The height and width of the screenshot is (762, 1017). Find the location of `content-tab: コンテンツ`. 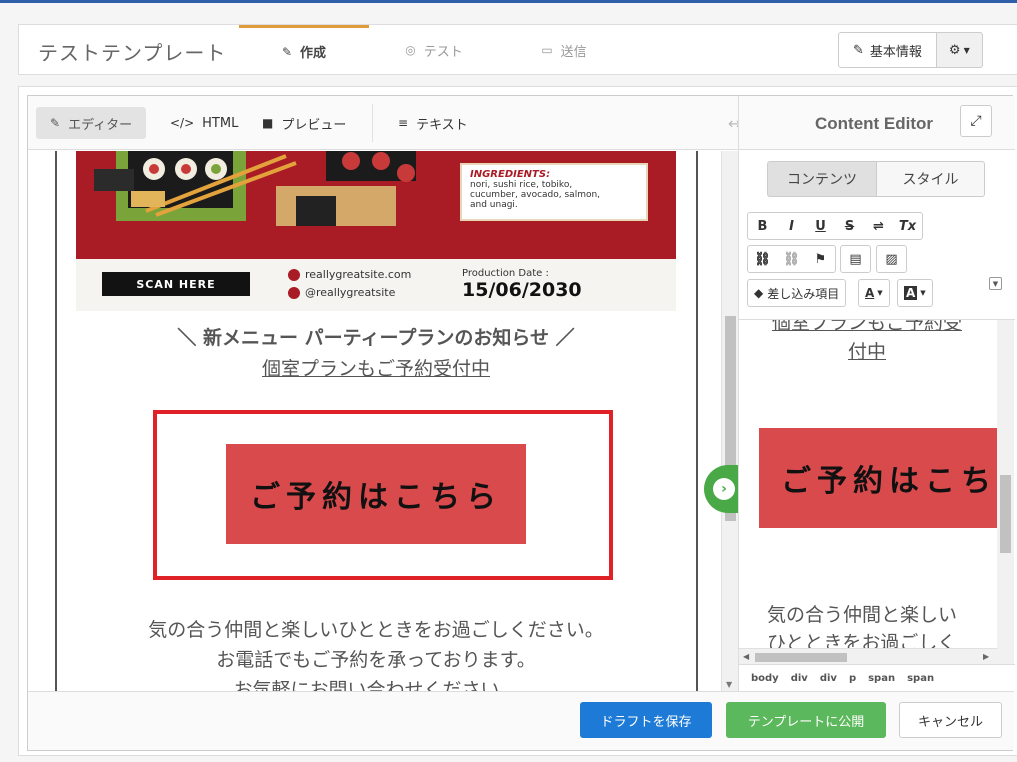

content-tab: コンテンツ is located at coordinates (821, 179).